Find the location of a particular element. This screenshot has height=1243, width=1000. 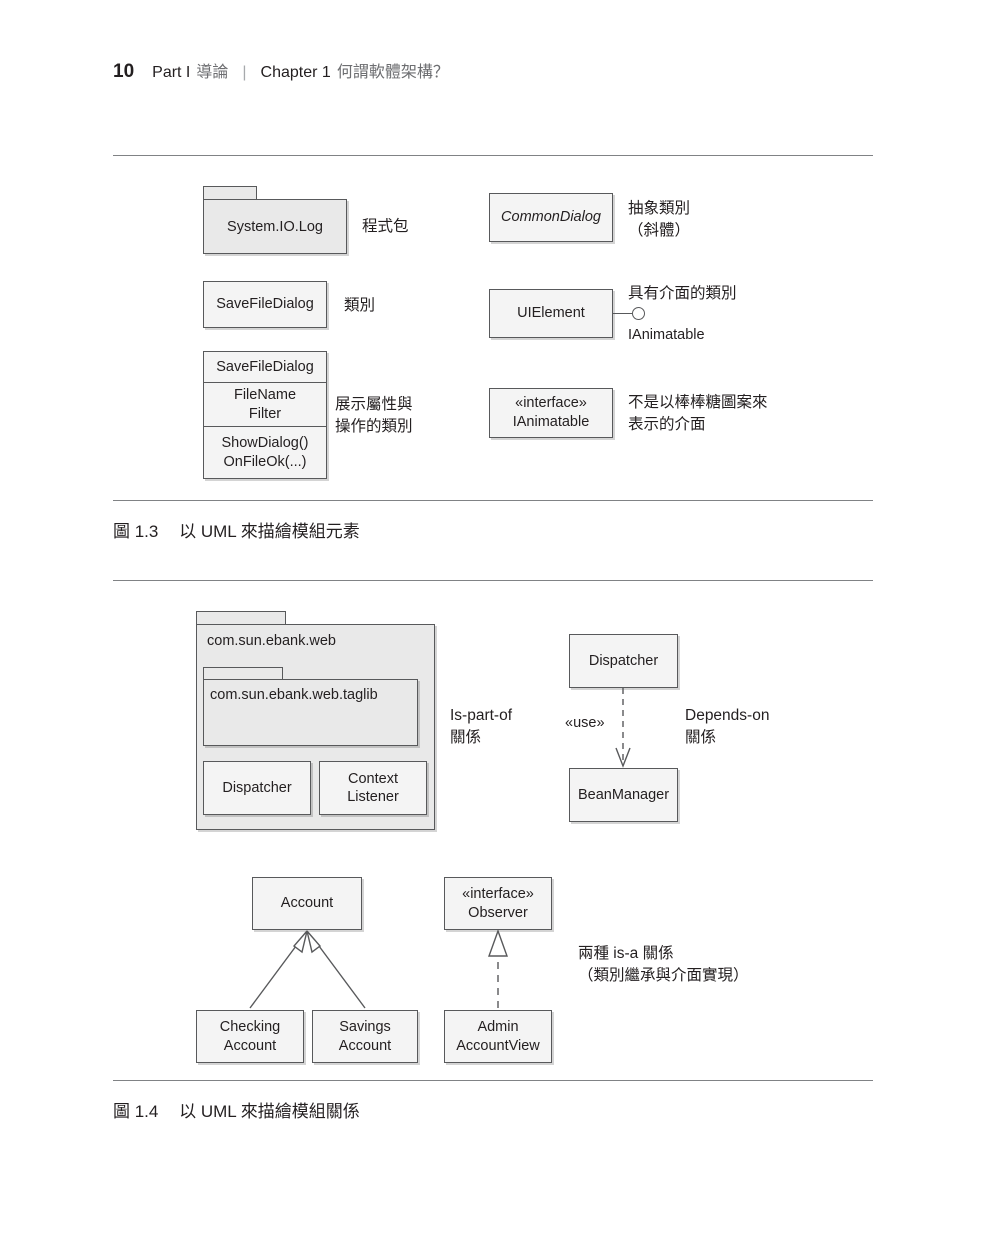

figure-1-4-title: 以 UML 來描繪模組關係 is located at coordinates (269, 1111).